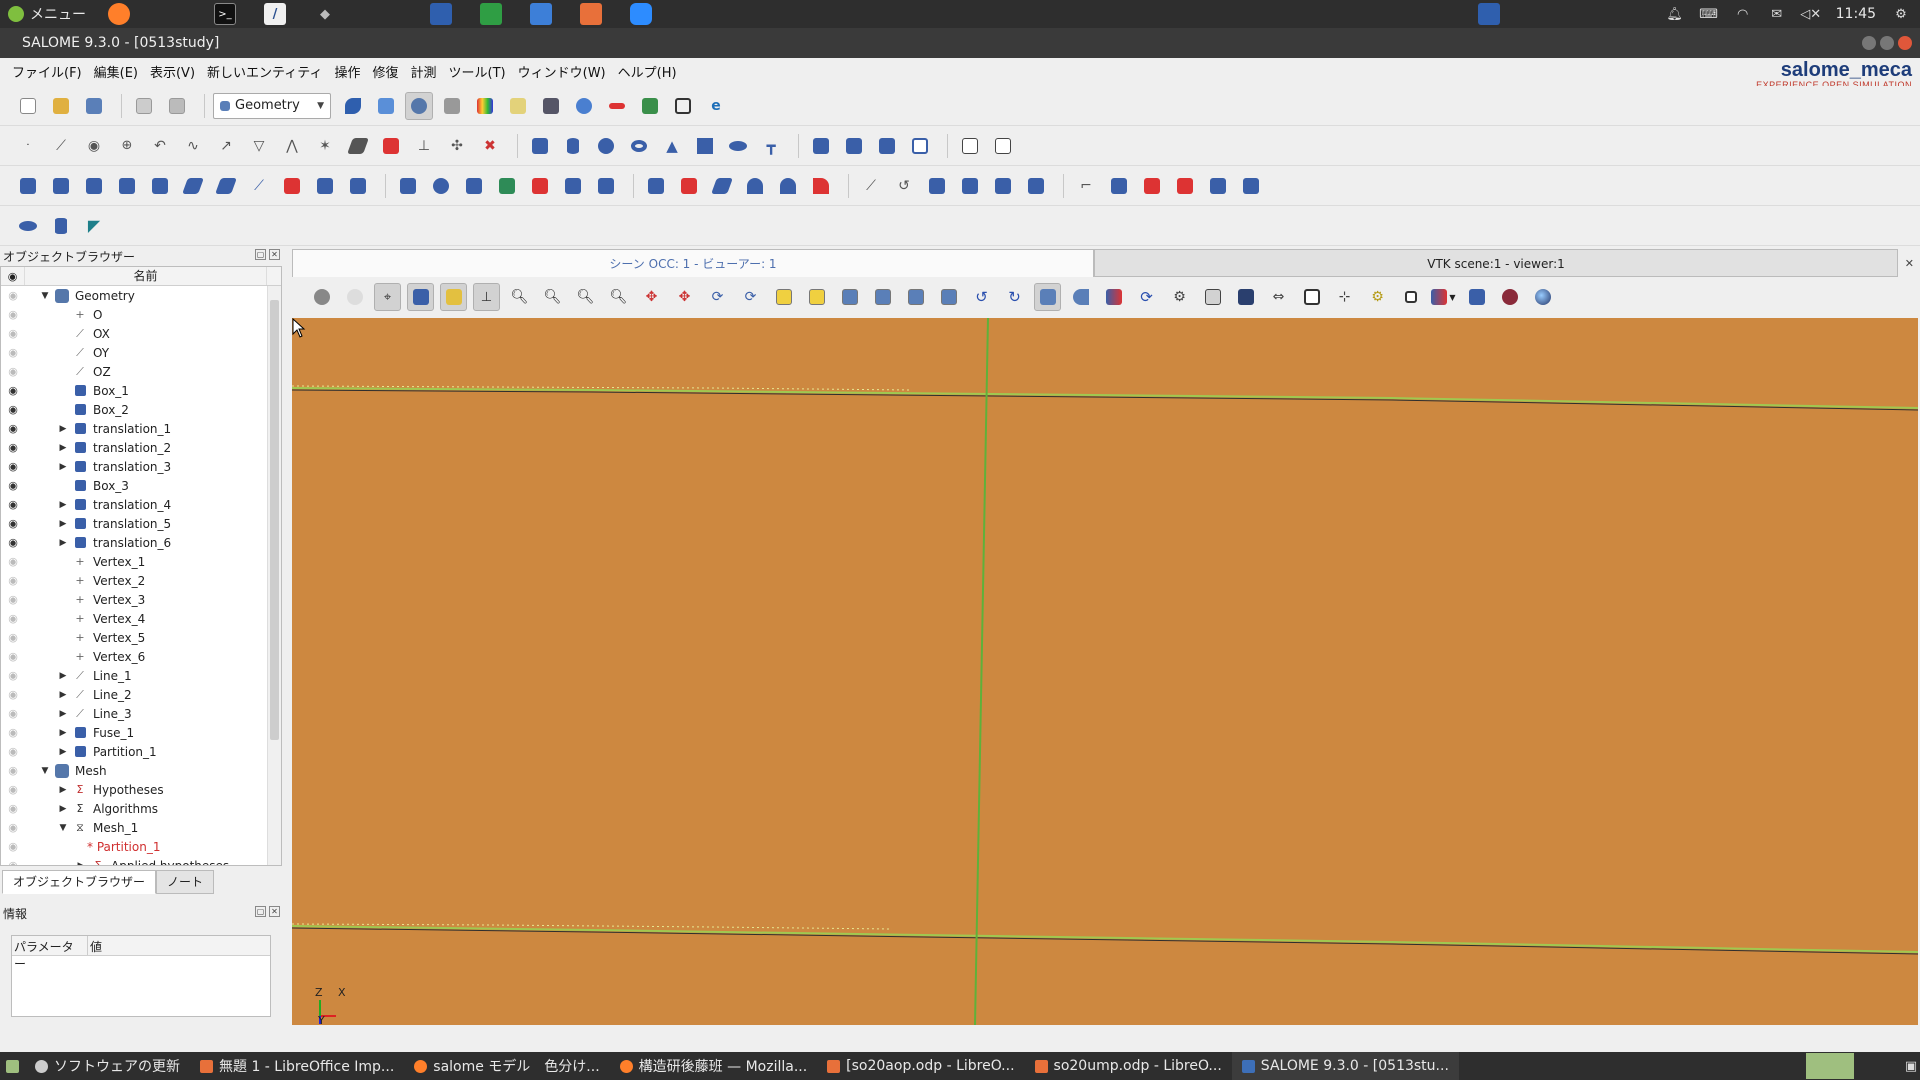 The image size is (1920, 1080). Describe the element at coordinates (116, 71) in the screenshot. I see `menu-edit: 編集(E)` at that location.